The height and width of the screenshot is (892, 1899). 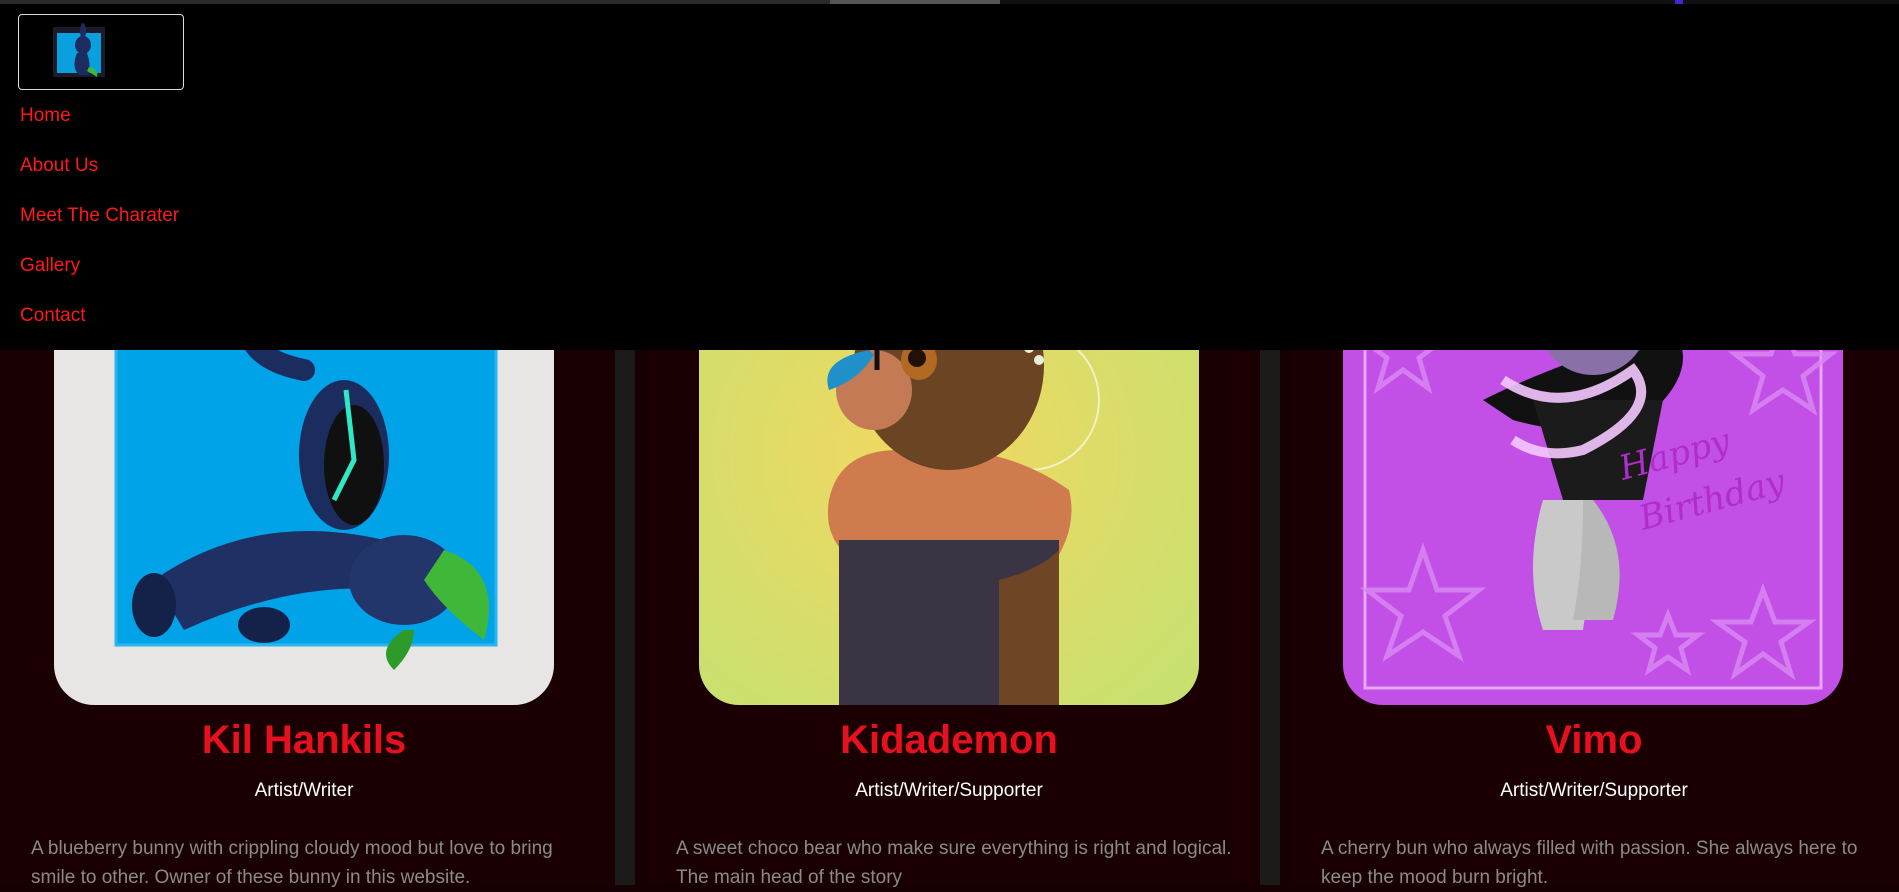 I want to click on logo-link, so click(x=101, y=52).